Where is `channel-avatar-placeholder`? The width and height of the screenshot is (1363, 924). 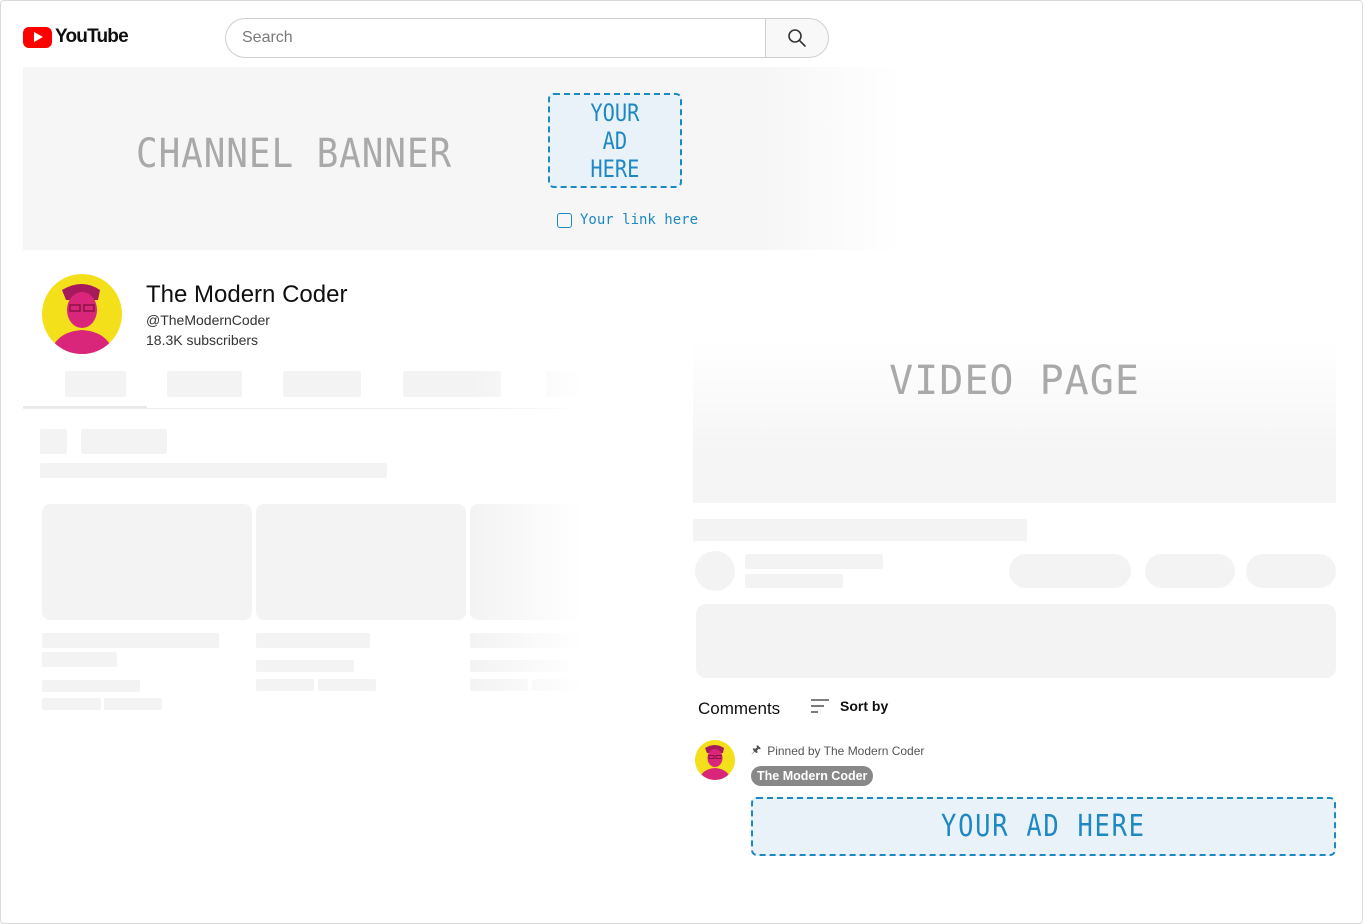
channel-avatar-placeholder is located at coordinates (715, 571).